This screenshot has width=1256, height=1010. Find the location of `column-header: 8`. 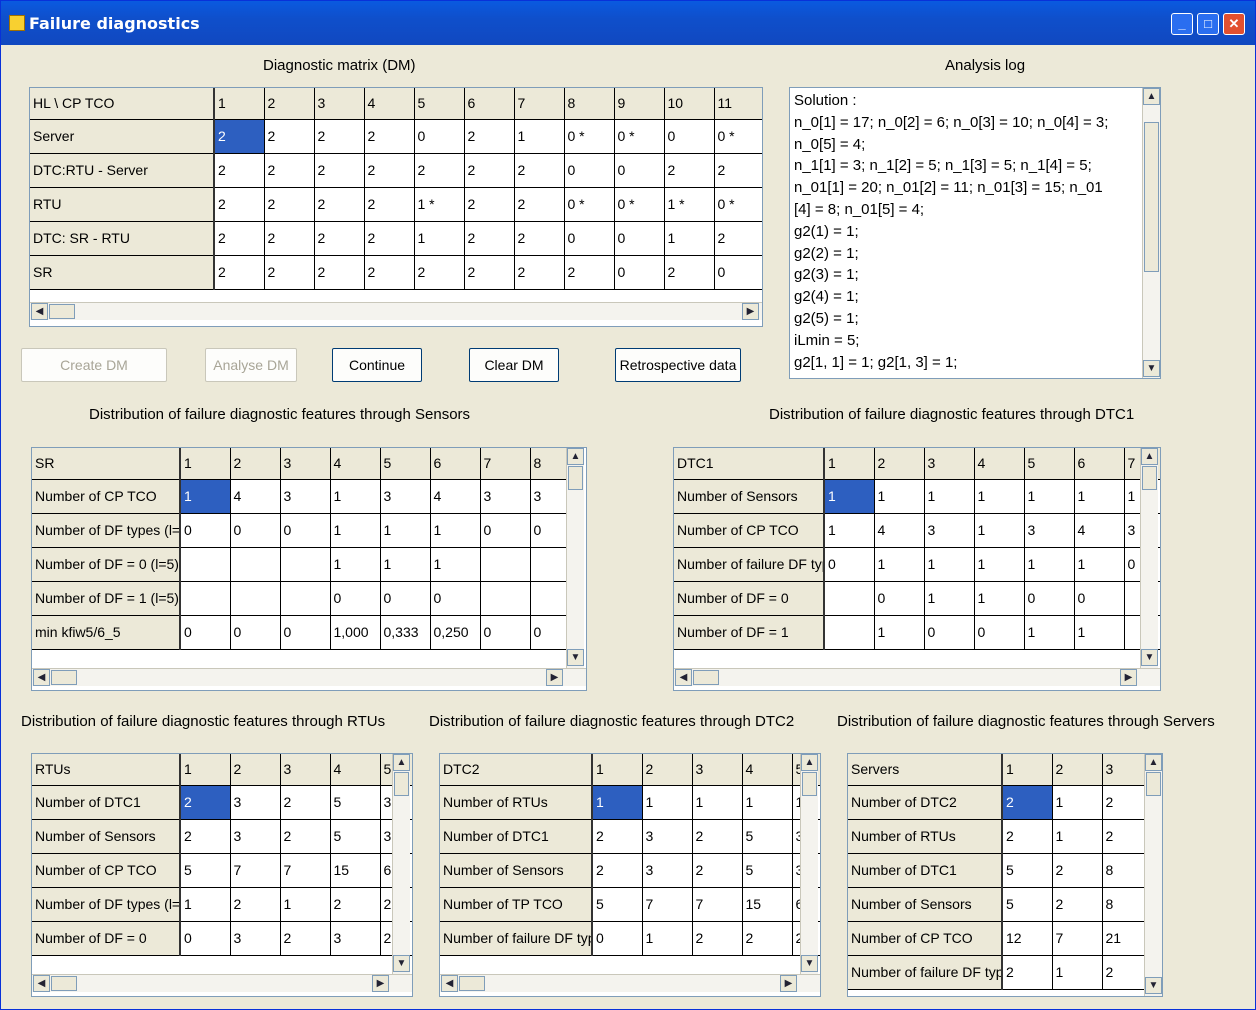

column-header: 8 is located at coordinates (589, 104).